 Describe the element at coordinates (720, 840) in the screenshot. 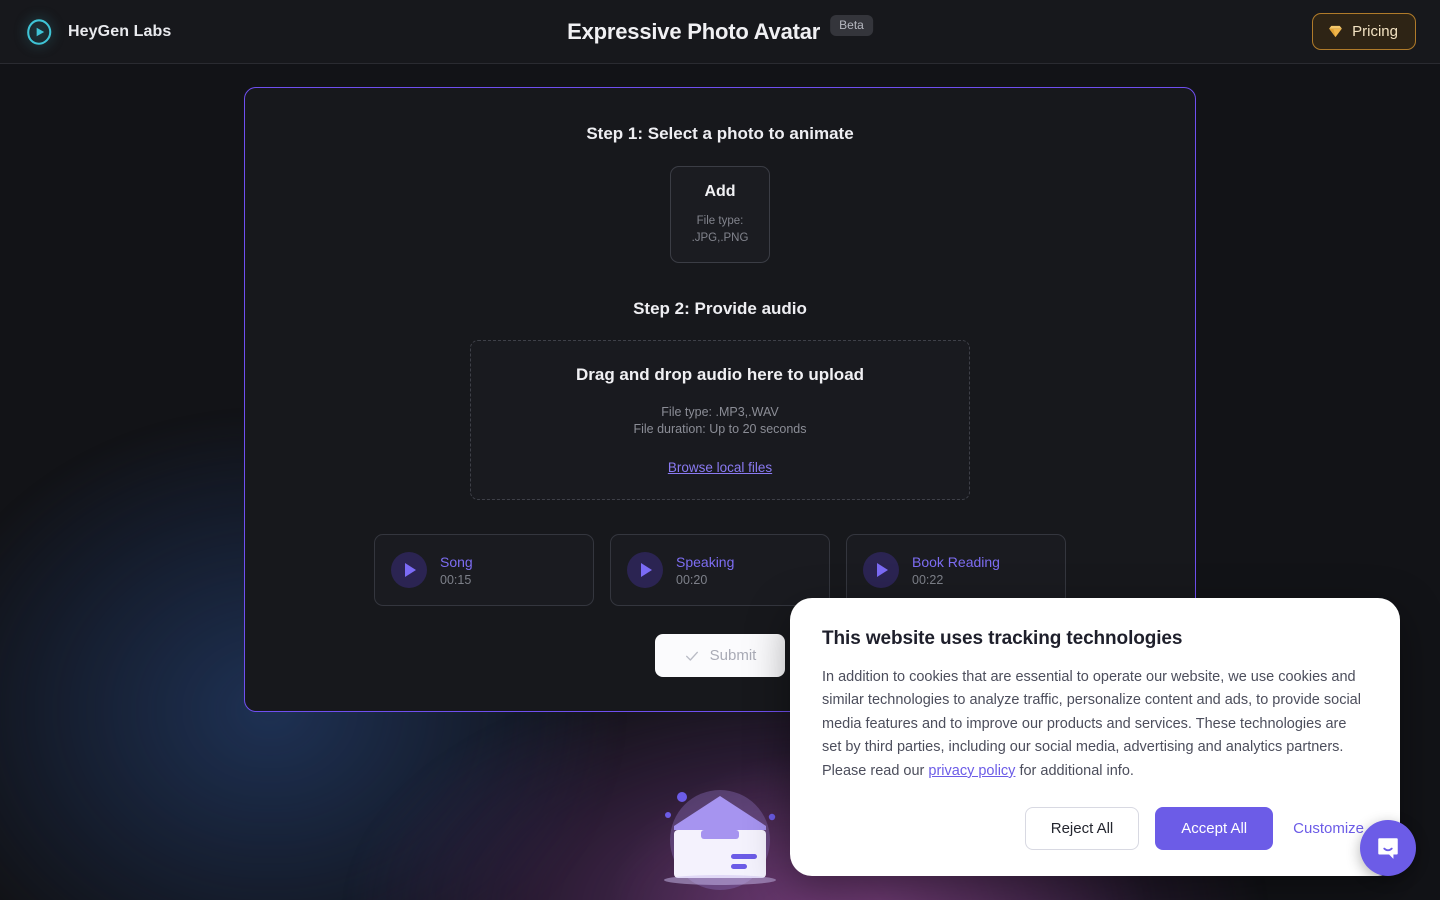

I see `empty-inbox-illustration-icon` at that location.